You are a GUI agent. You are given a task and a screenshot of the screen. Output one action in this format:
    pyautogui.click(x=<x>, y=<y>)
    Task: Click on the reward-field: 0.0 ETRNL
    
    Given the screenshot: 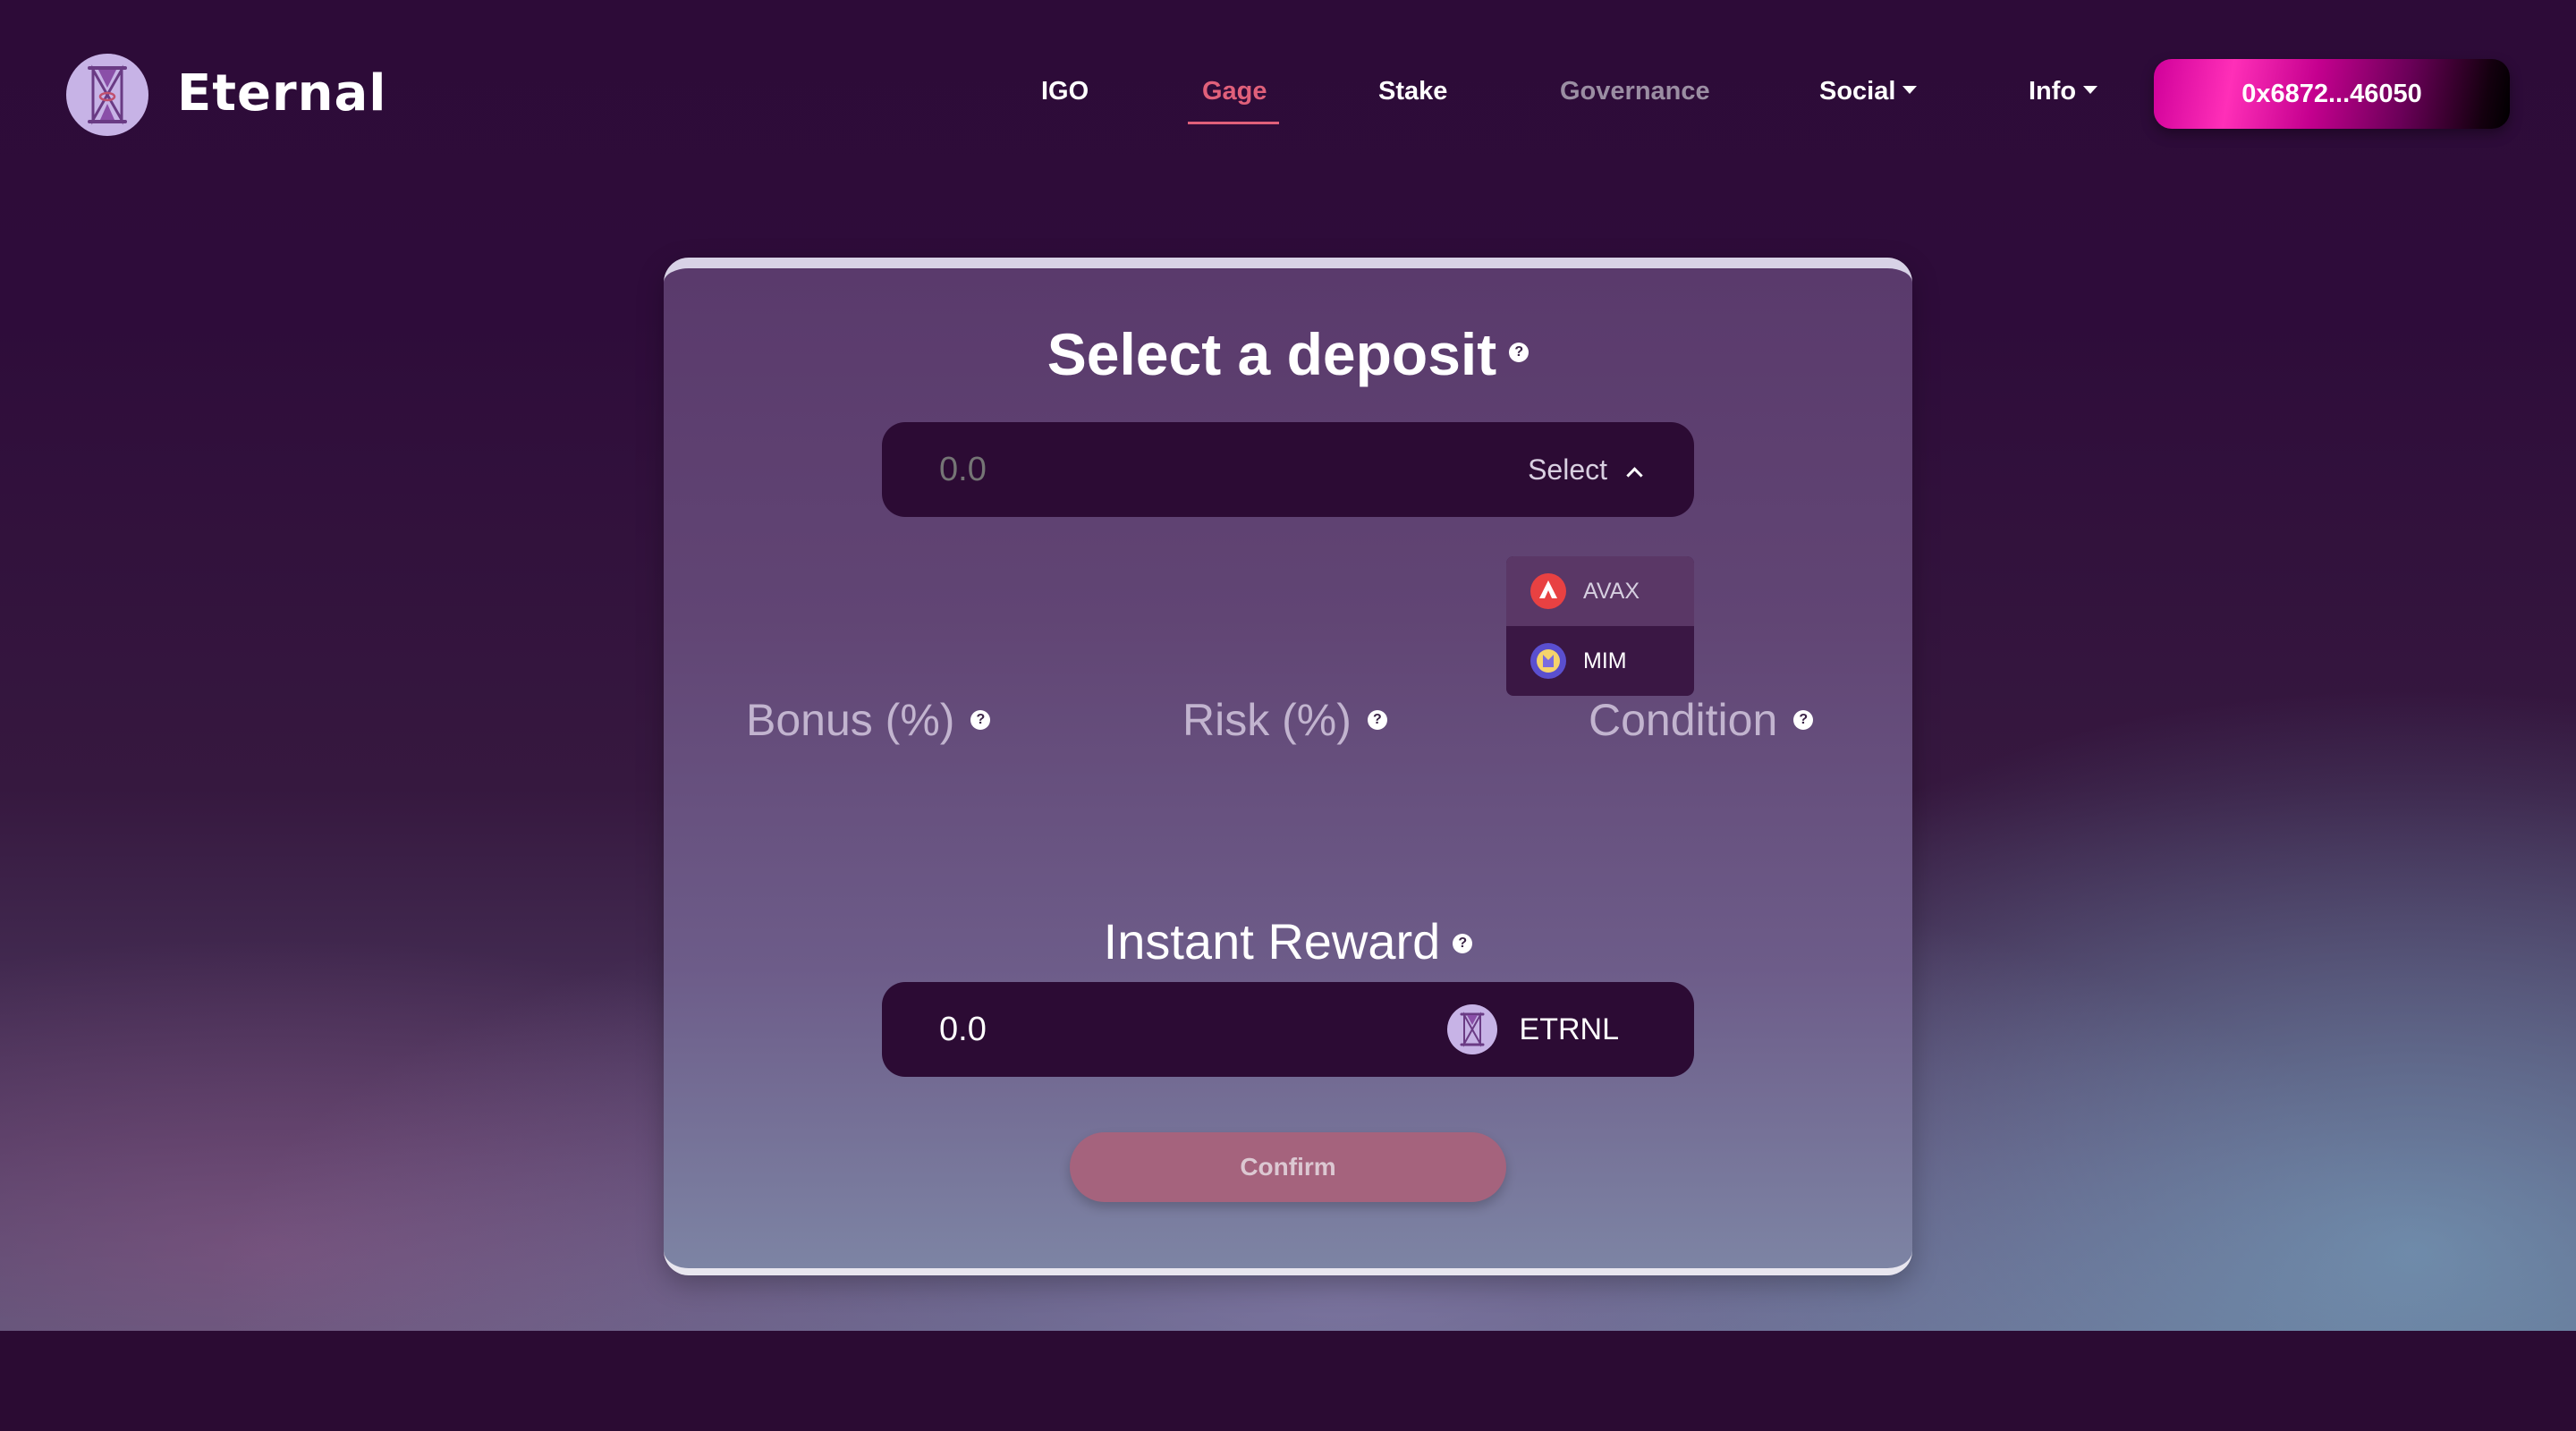 What is the action you would take?
    pyautogui.click(x=1288, y=1030)
    